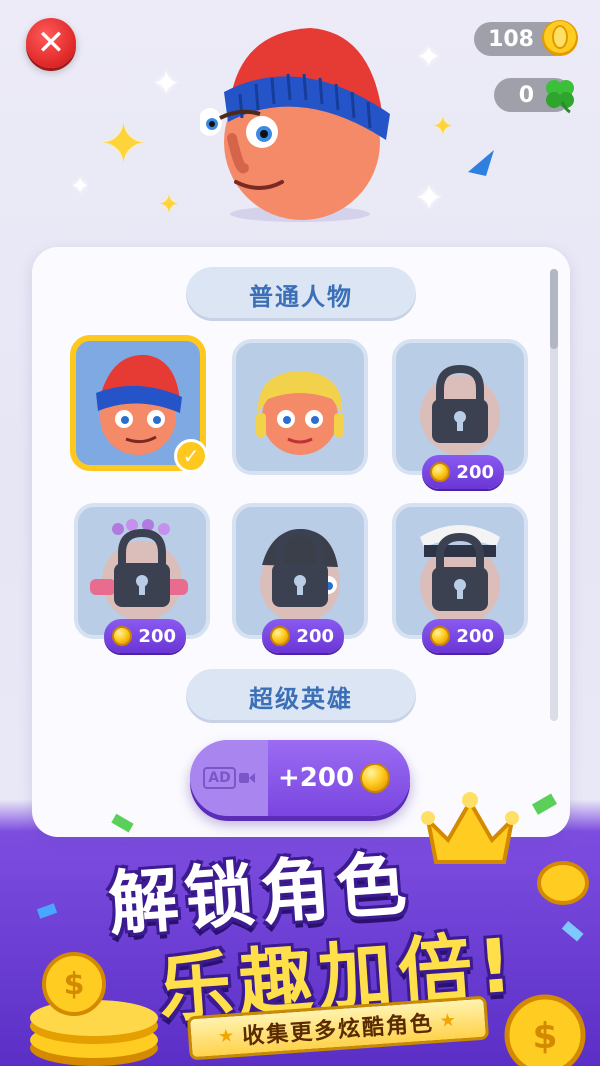  I want to click on ad-reward-amount: +200, so click(316, 778).